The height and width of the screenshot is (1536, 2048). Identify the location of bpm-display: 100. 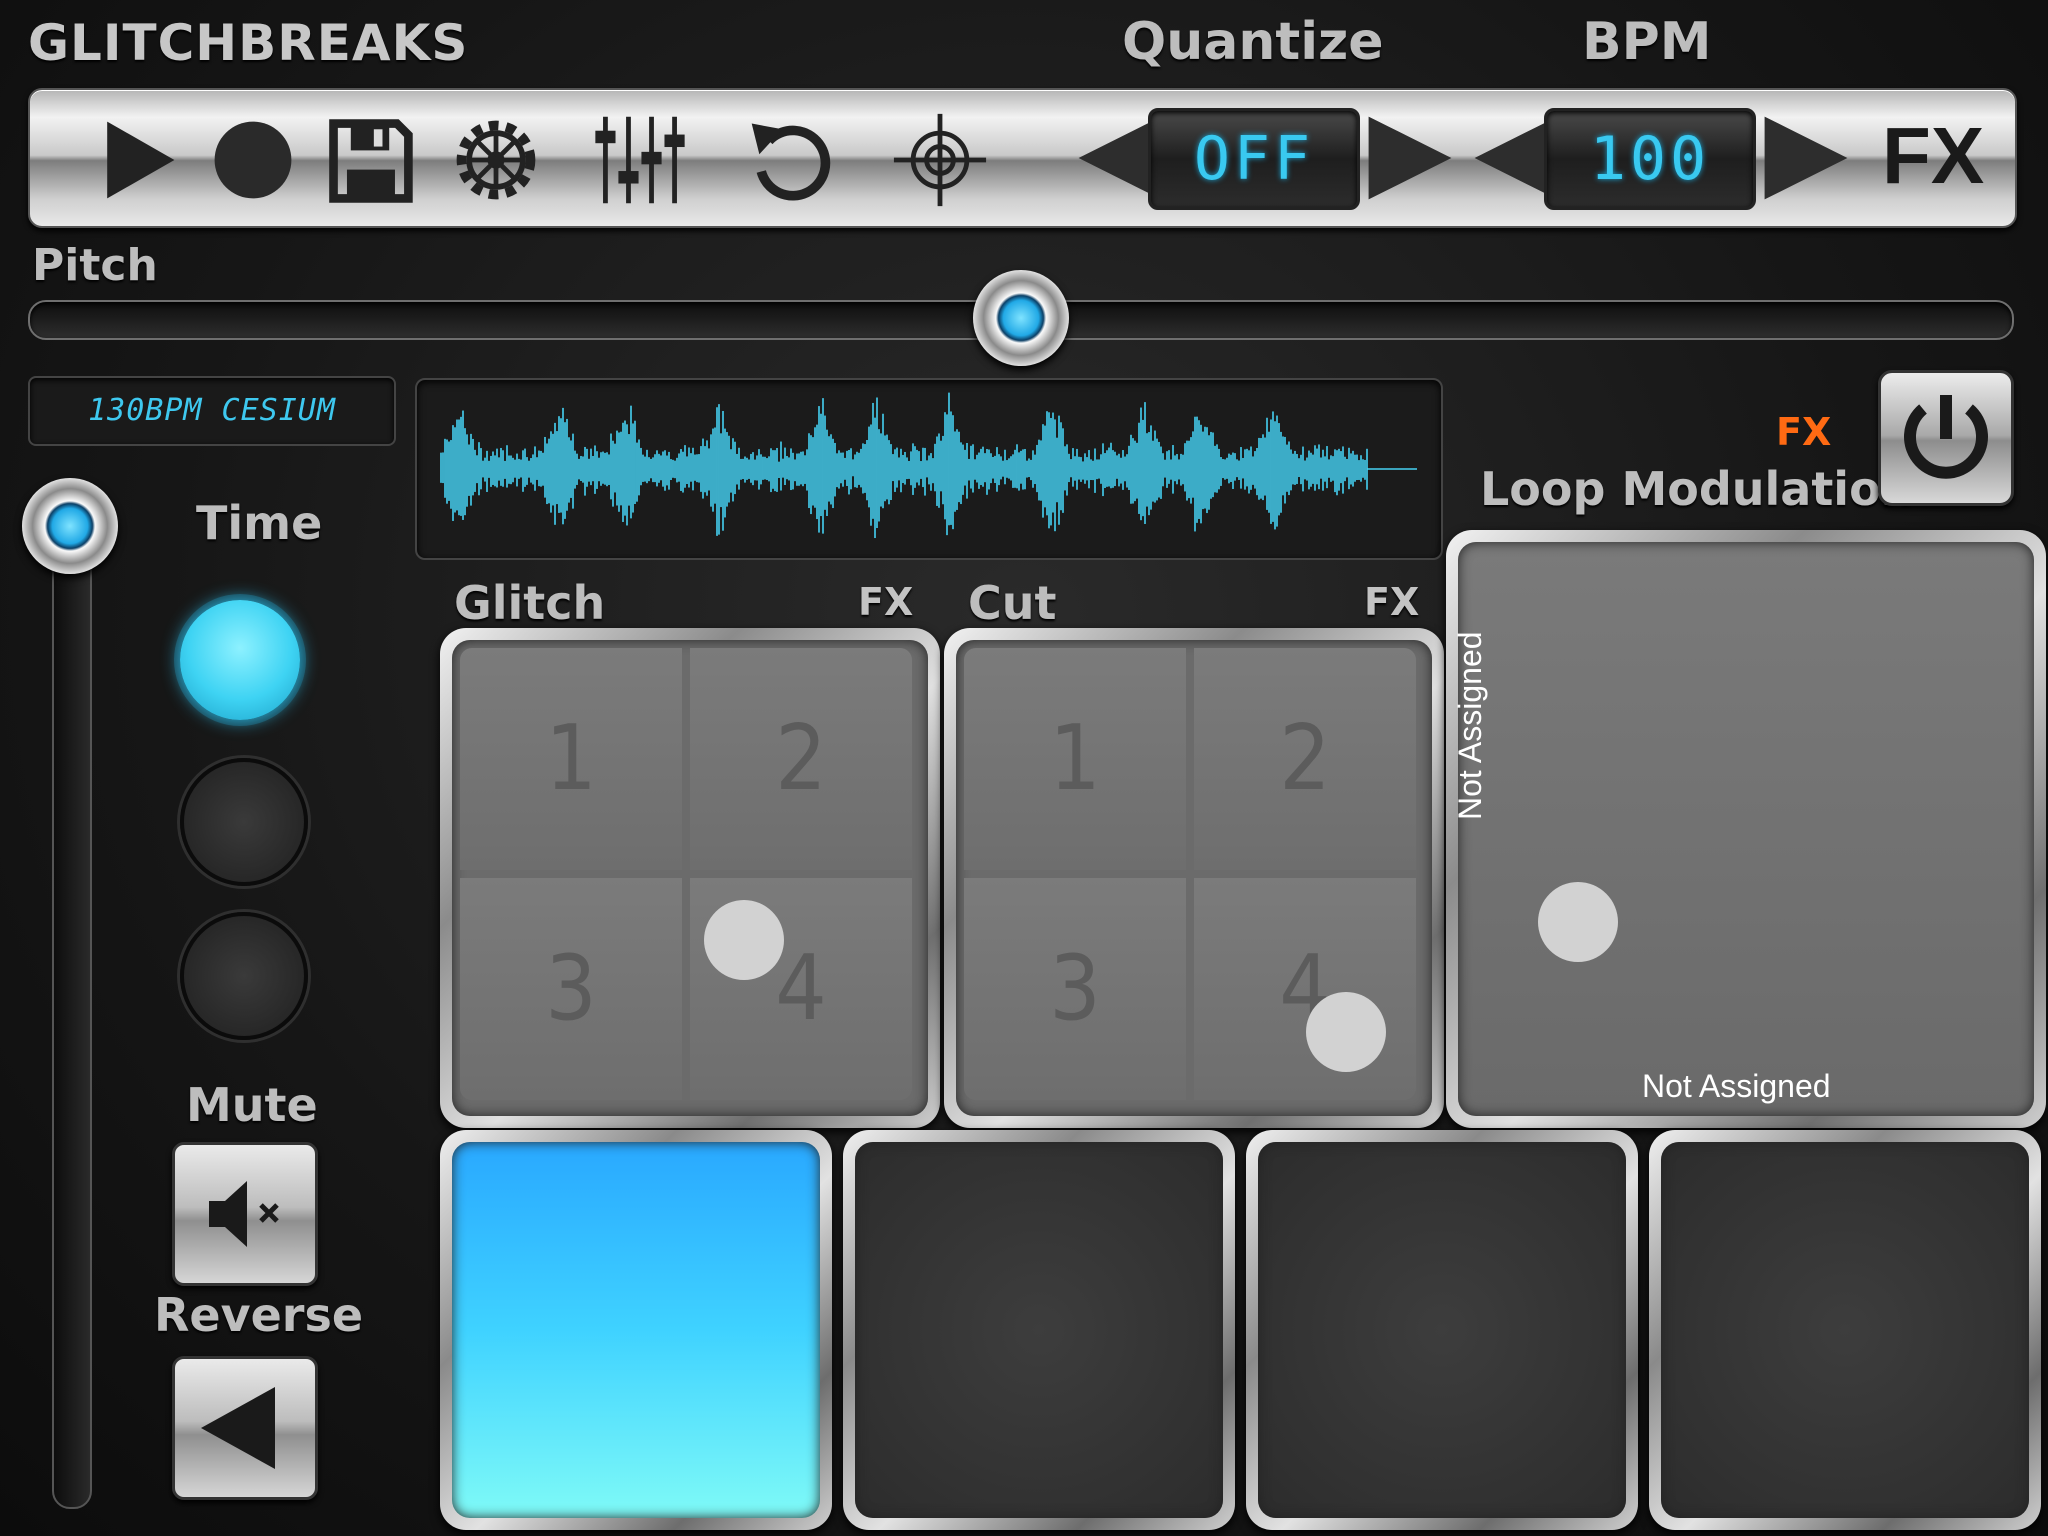
(1650, 159).